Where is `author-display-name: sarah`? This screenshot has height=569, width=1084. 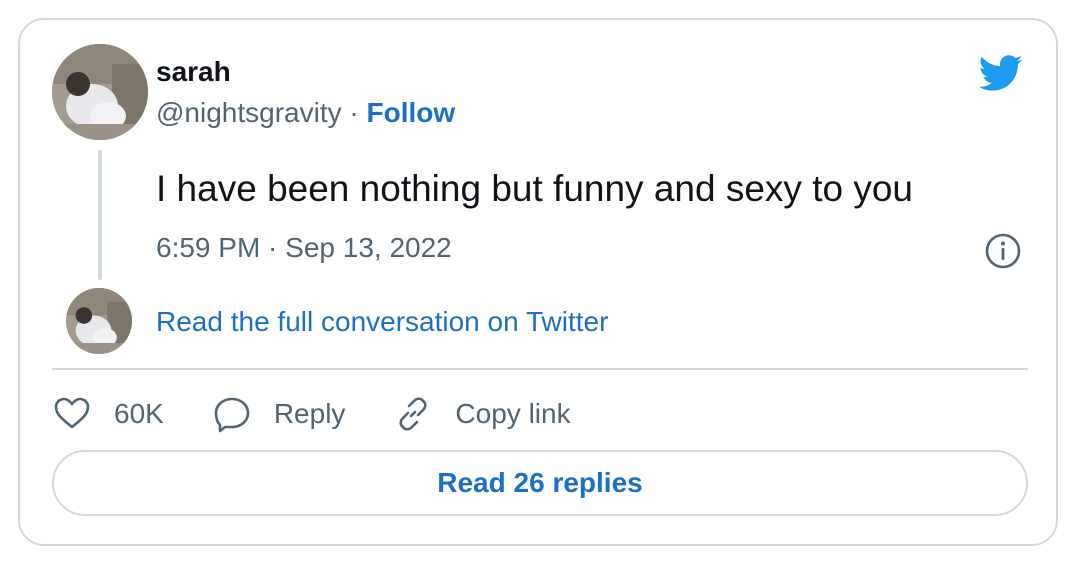 author-display-name: sarah is located at coordinates (193, 72).